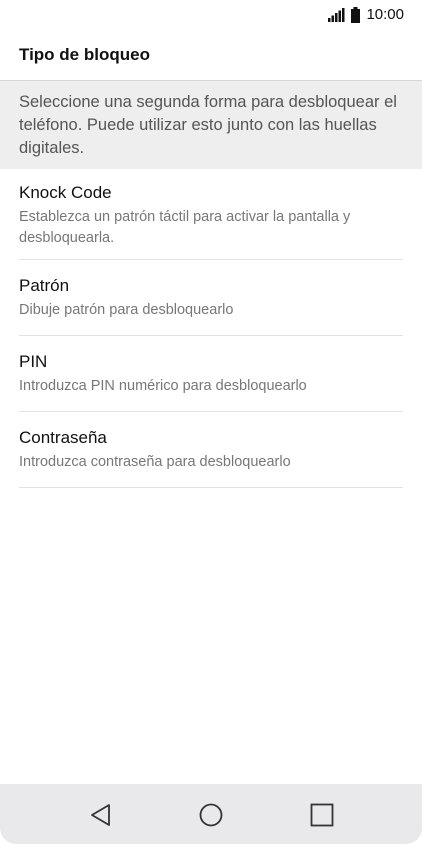  Describe the element at coordinates (322, 815) in the screenshot. I see `recents-icon` at that location.